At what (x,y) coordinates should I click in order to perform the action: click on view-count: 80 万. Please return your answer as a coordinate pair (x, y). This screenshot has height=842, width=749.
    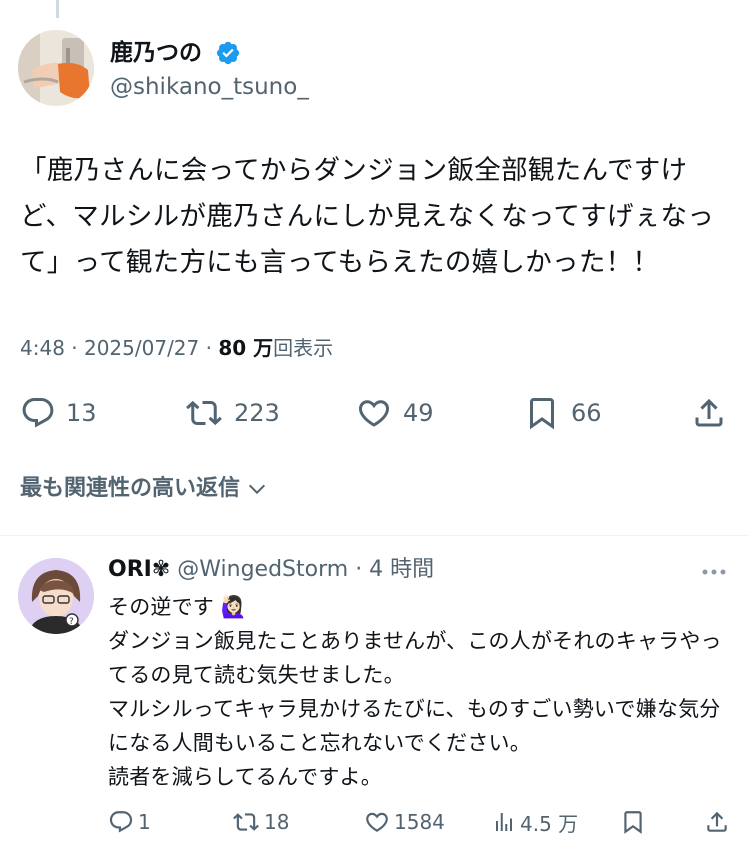
    Looking at the image, I should click on (246, 348).